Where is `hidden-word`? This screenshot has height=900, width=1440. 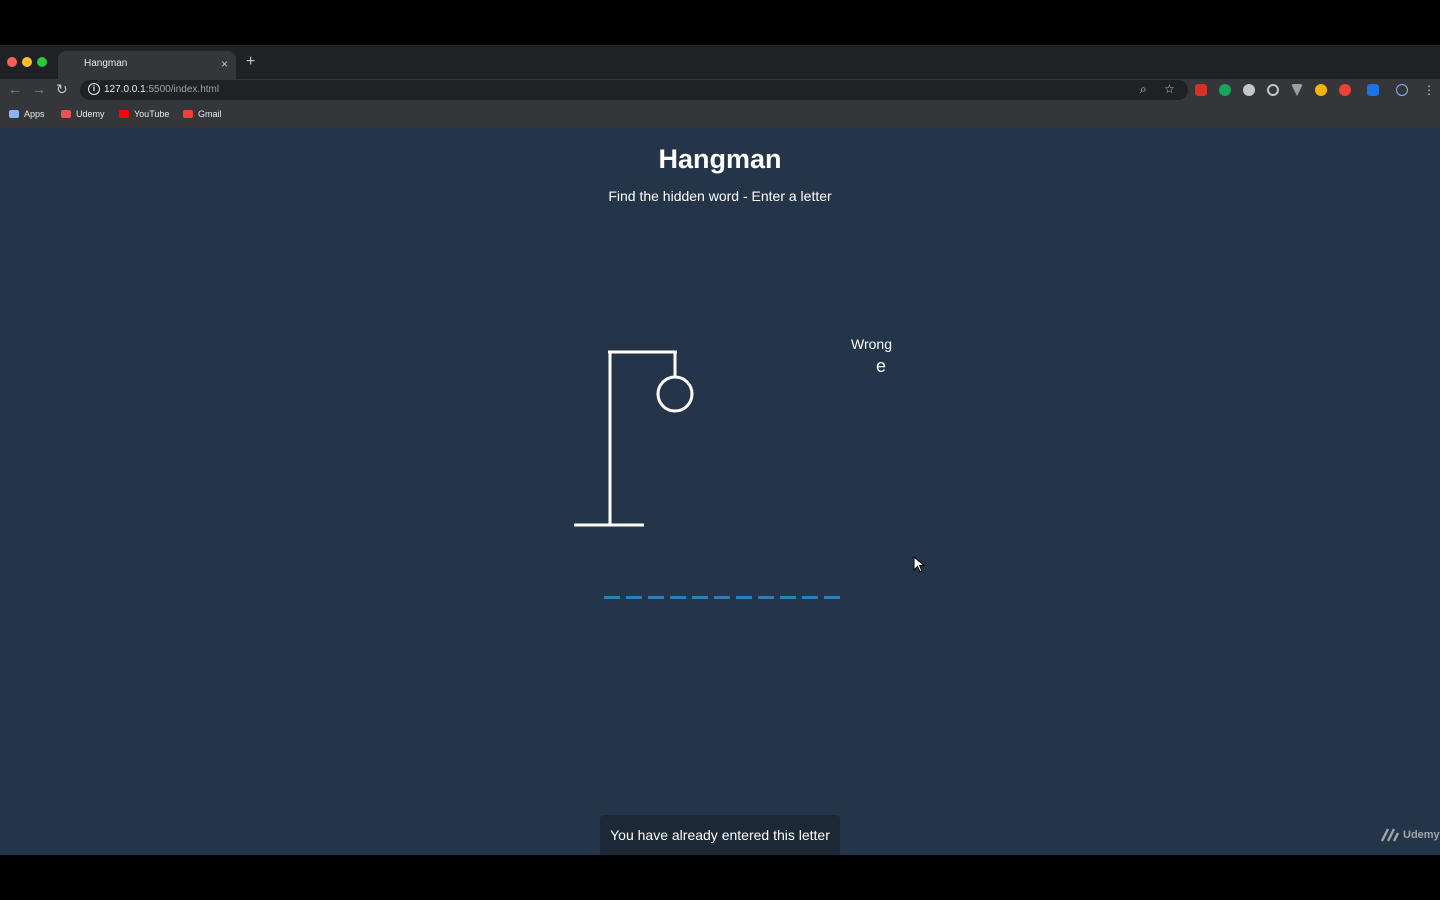 hidden-word is located at coordinates (722, 597).